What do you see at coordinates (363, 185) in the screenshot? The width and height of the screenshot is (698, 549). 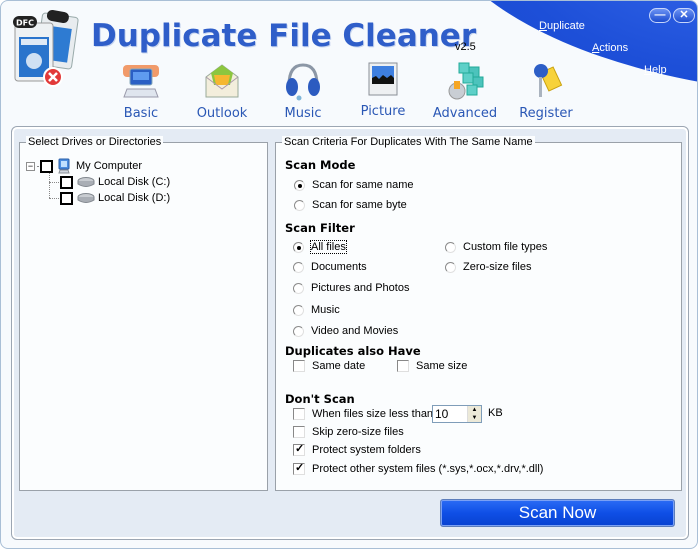 I see `radio-label: Scan for same name` at bounding box center [363, 185].